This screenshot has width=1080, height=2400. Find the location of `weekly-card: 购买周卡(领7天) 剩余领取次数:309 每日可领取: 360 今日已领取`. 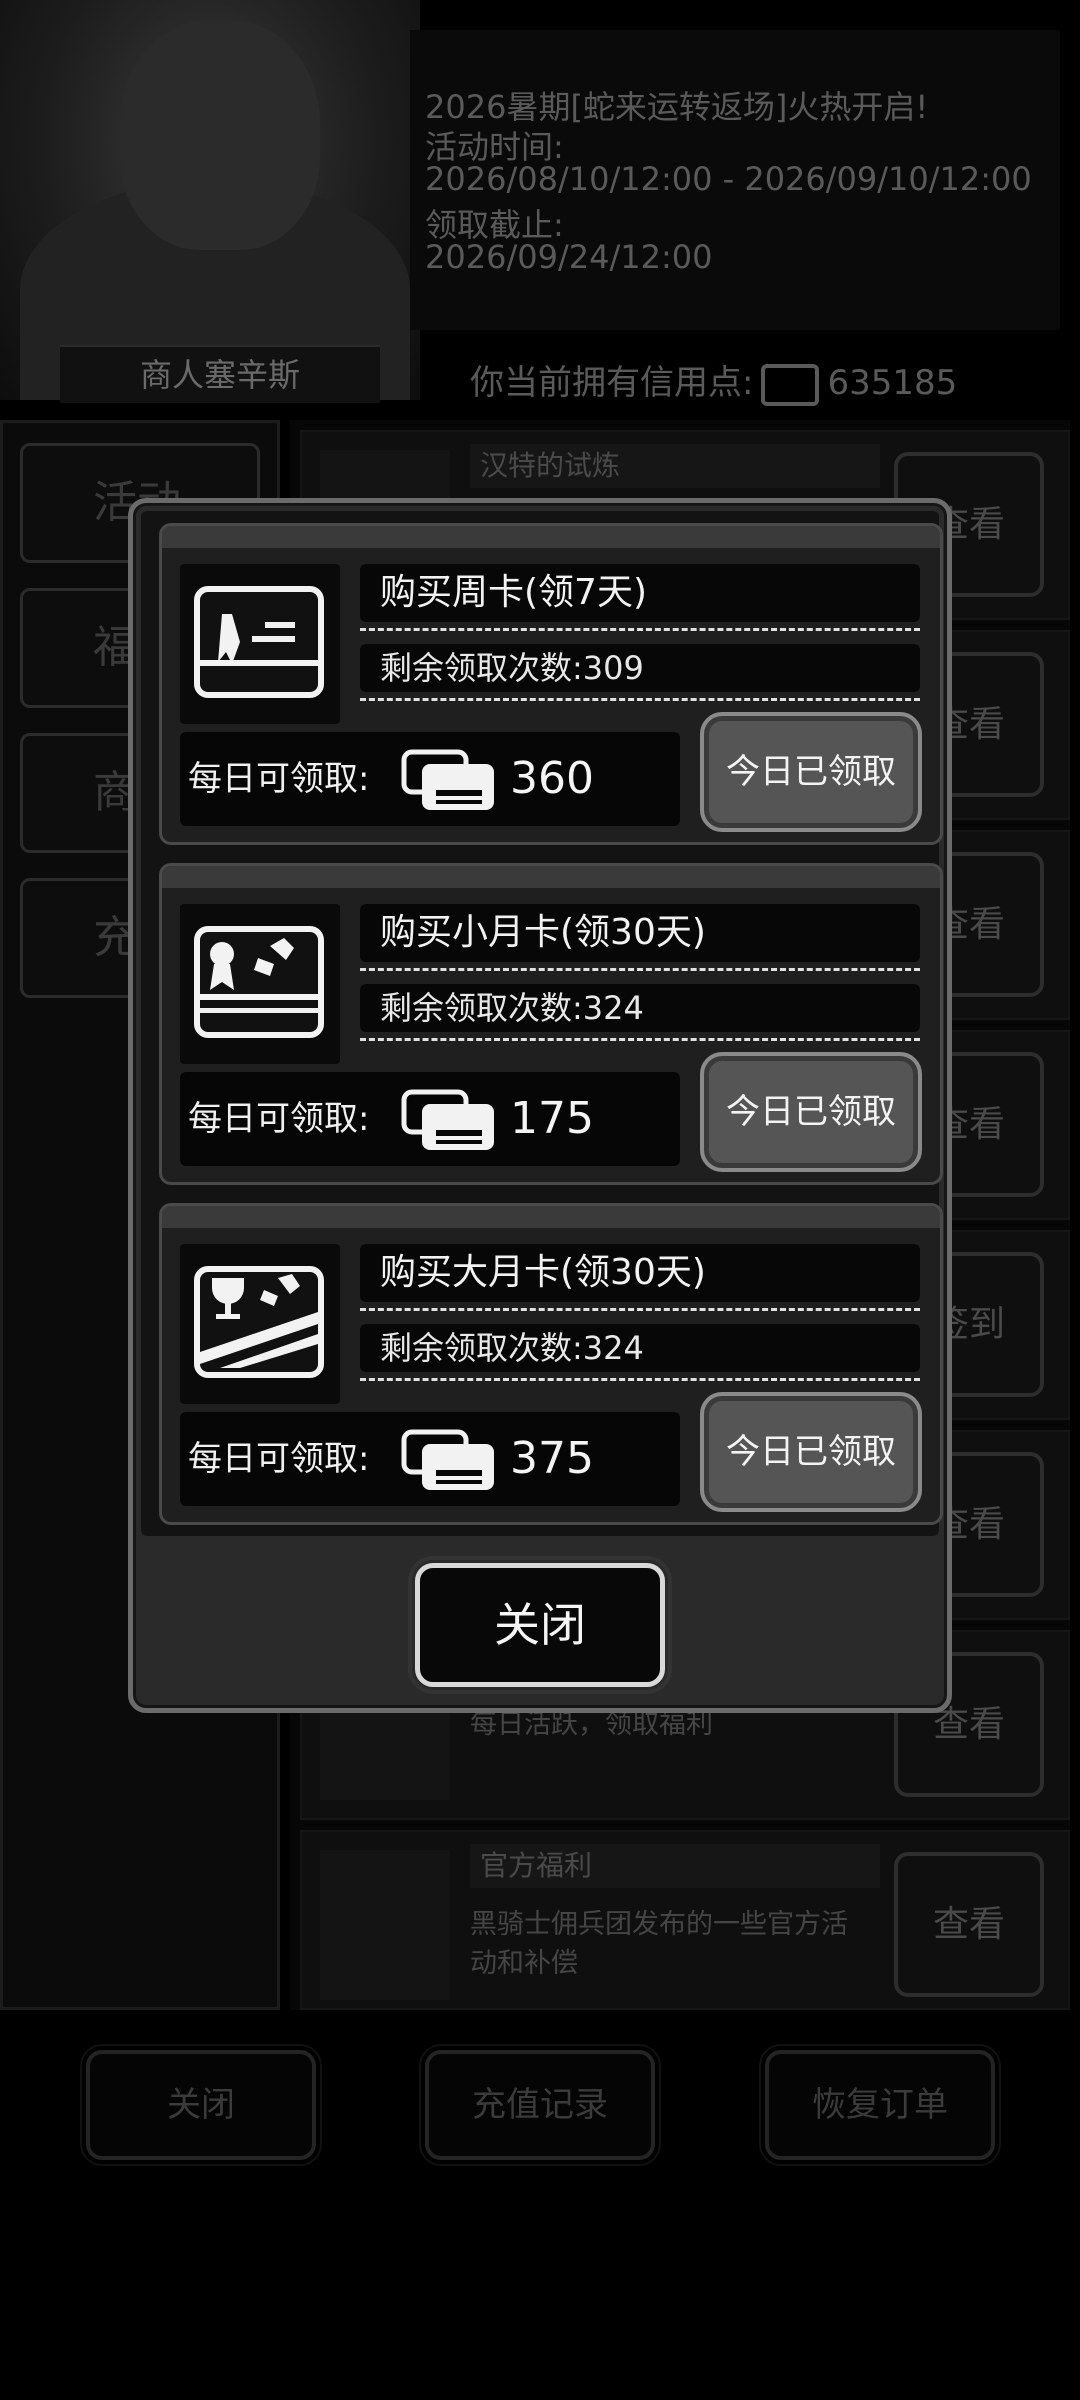

weekly-card: 购买周卡(领7天) 剩余领取次数:309 每日可领取: 360 今日已领取 is located at coordinates (551, 684).